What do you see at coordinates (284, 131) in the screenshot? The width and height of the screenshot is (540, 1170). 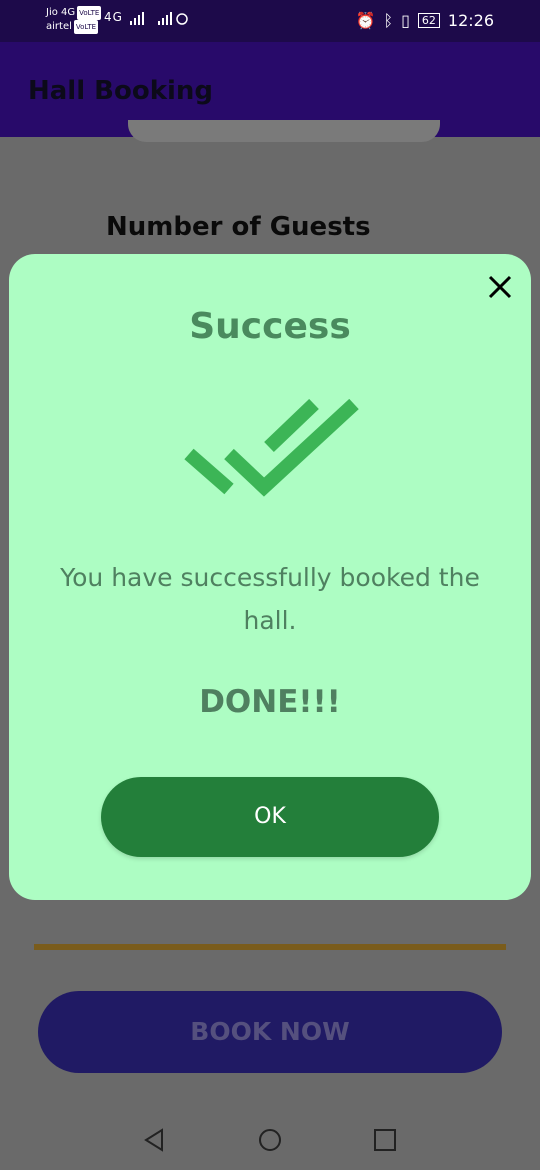 I see `date-card` at bounding box center [284, 131].